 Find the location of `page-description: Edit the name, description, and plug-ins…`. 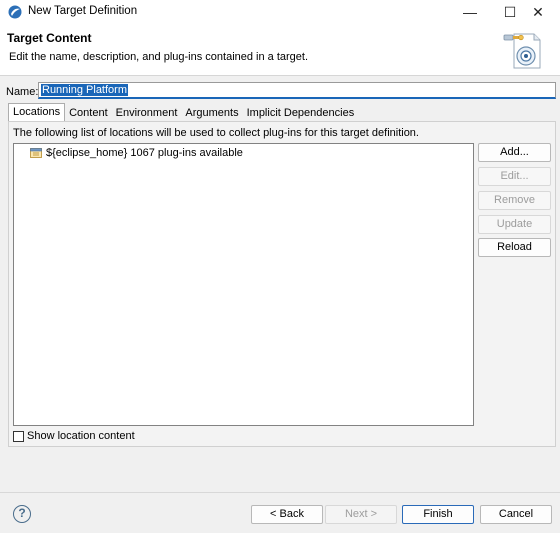

page-description: Edit the name, description, and plug-ins… is located at coordinates (159, 57).